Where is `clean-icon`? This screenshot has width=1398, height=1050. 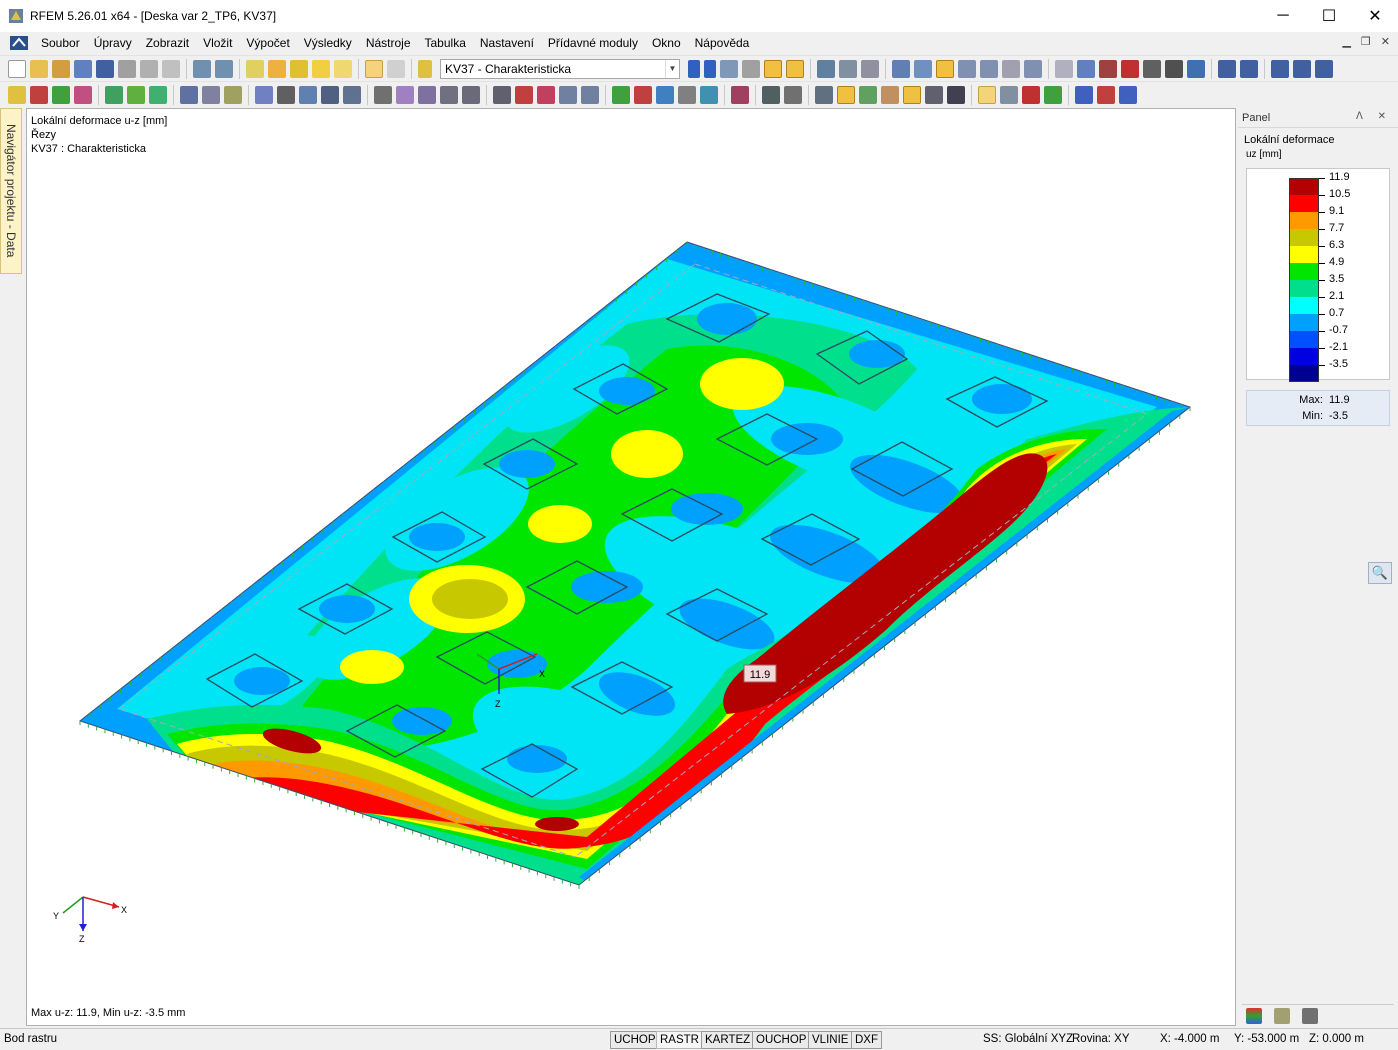 clean-icon is located at coordinates (1152, 68).